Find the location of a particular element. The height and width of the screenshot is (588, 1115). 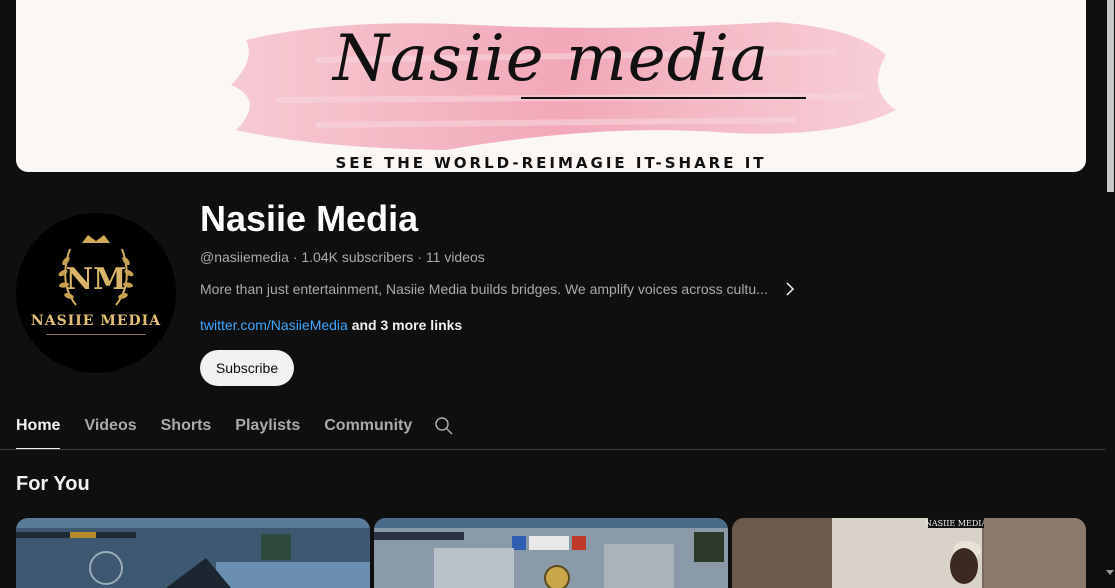

search-icon is located at coordinates (444, 426).